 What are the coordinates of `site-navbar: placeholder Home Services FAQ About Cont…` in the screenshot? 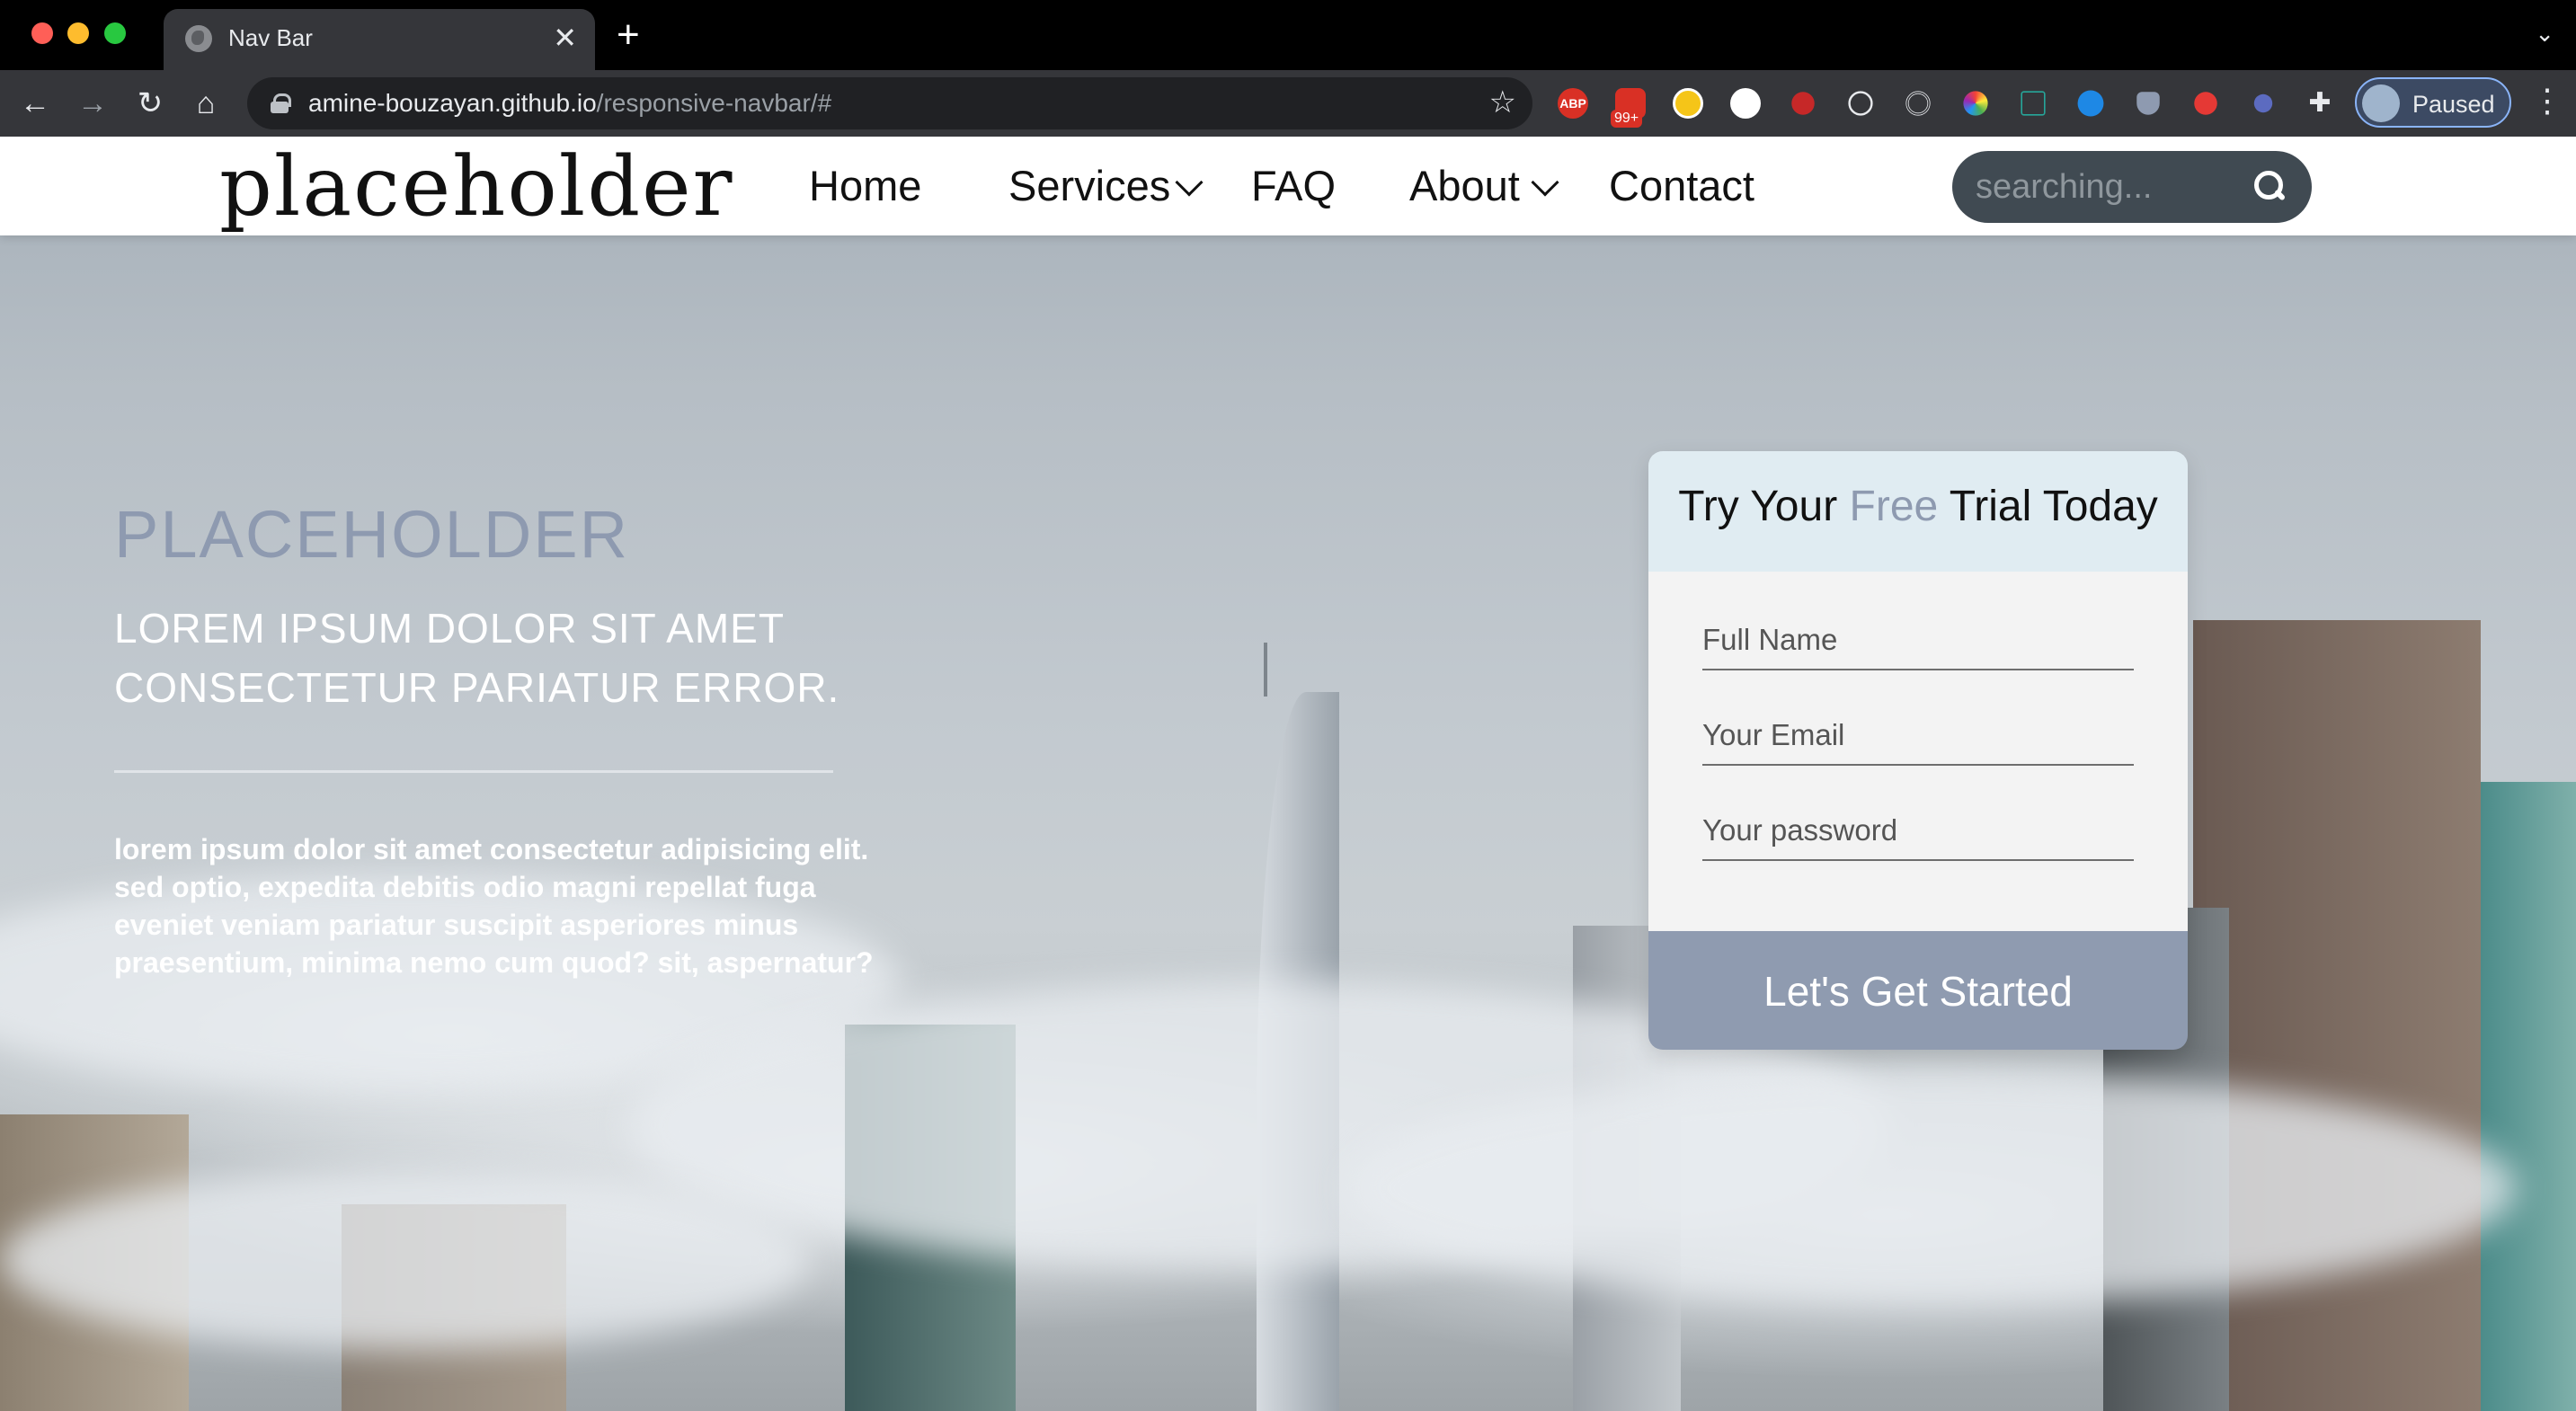 It's located at (1288, 186).